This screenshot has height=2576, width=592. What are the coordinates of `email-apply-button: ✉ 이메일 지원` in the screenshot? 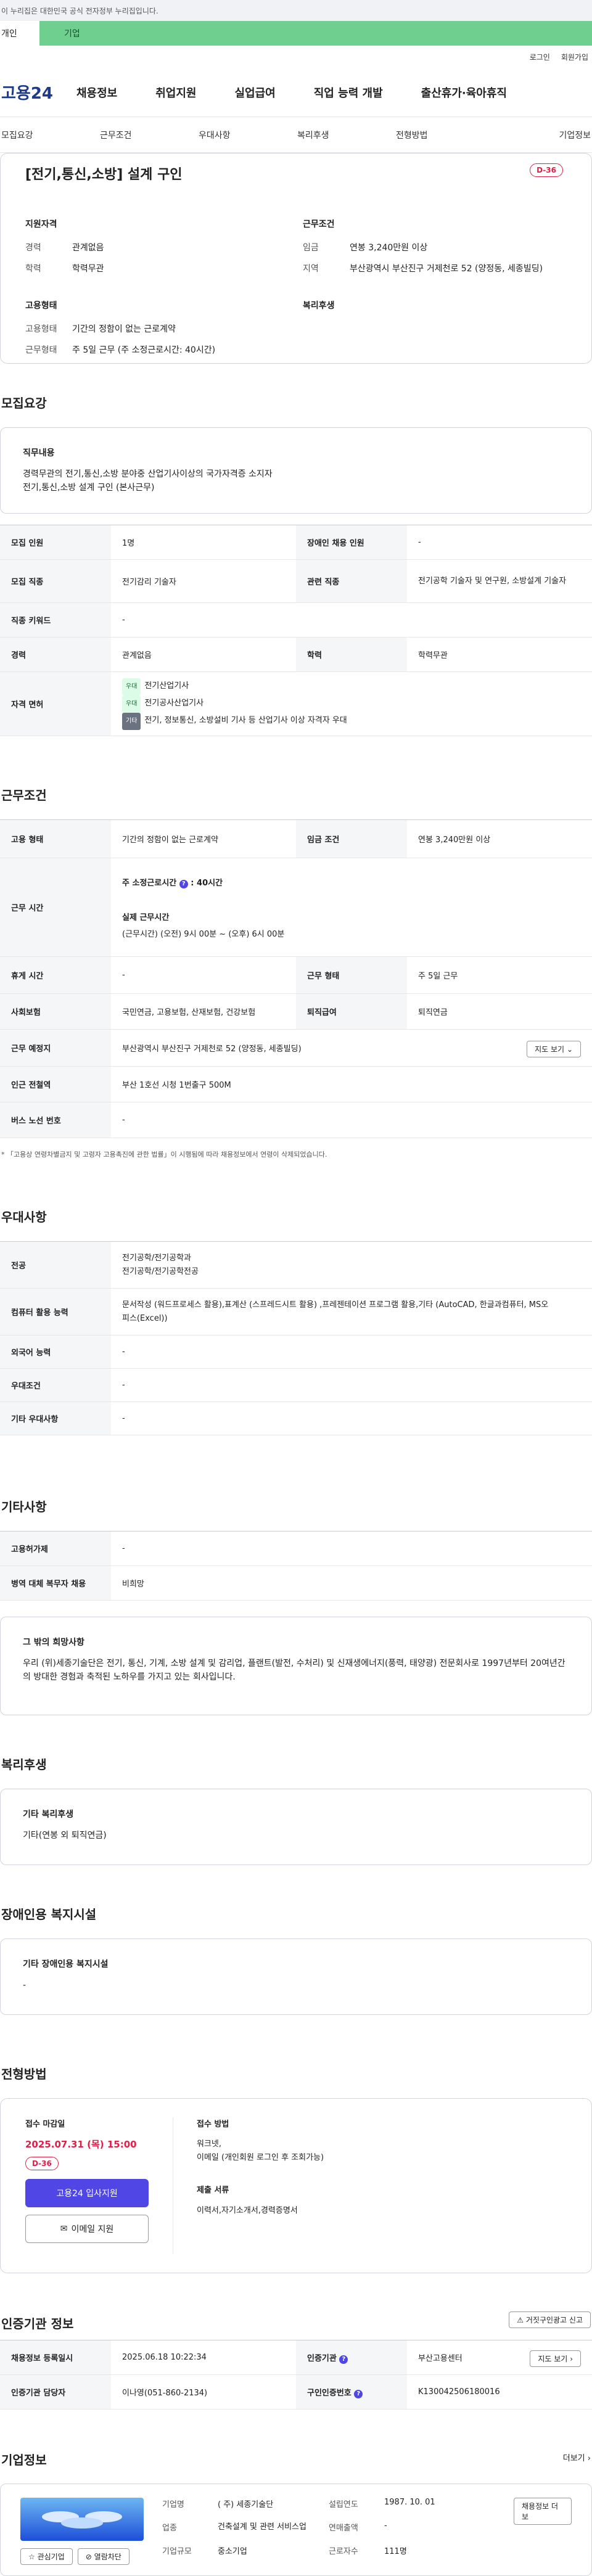 It's located at (87, 2229).